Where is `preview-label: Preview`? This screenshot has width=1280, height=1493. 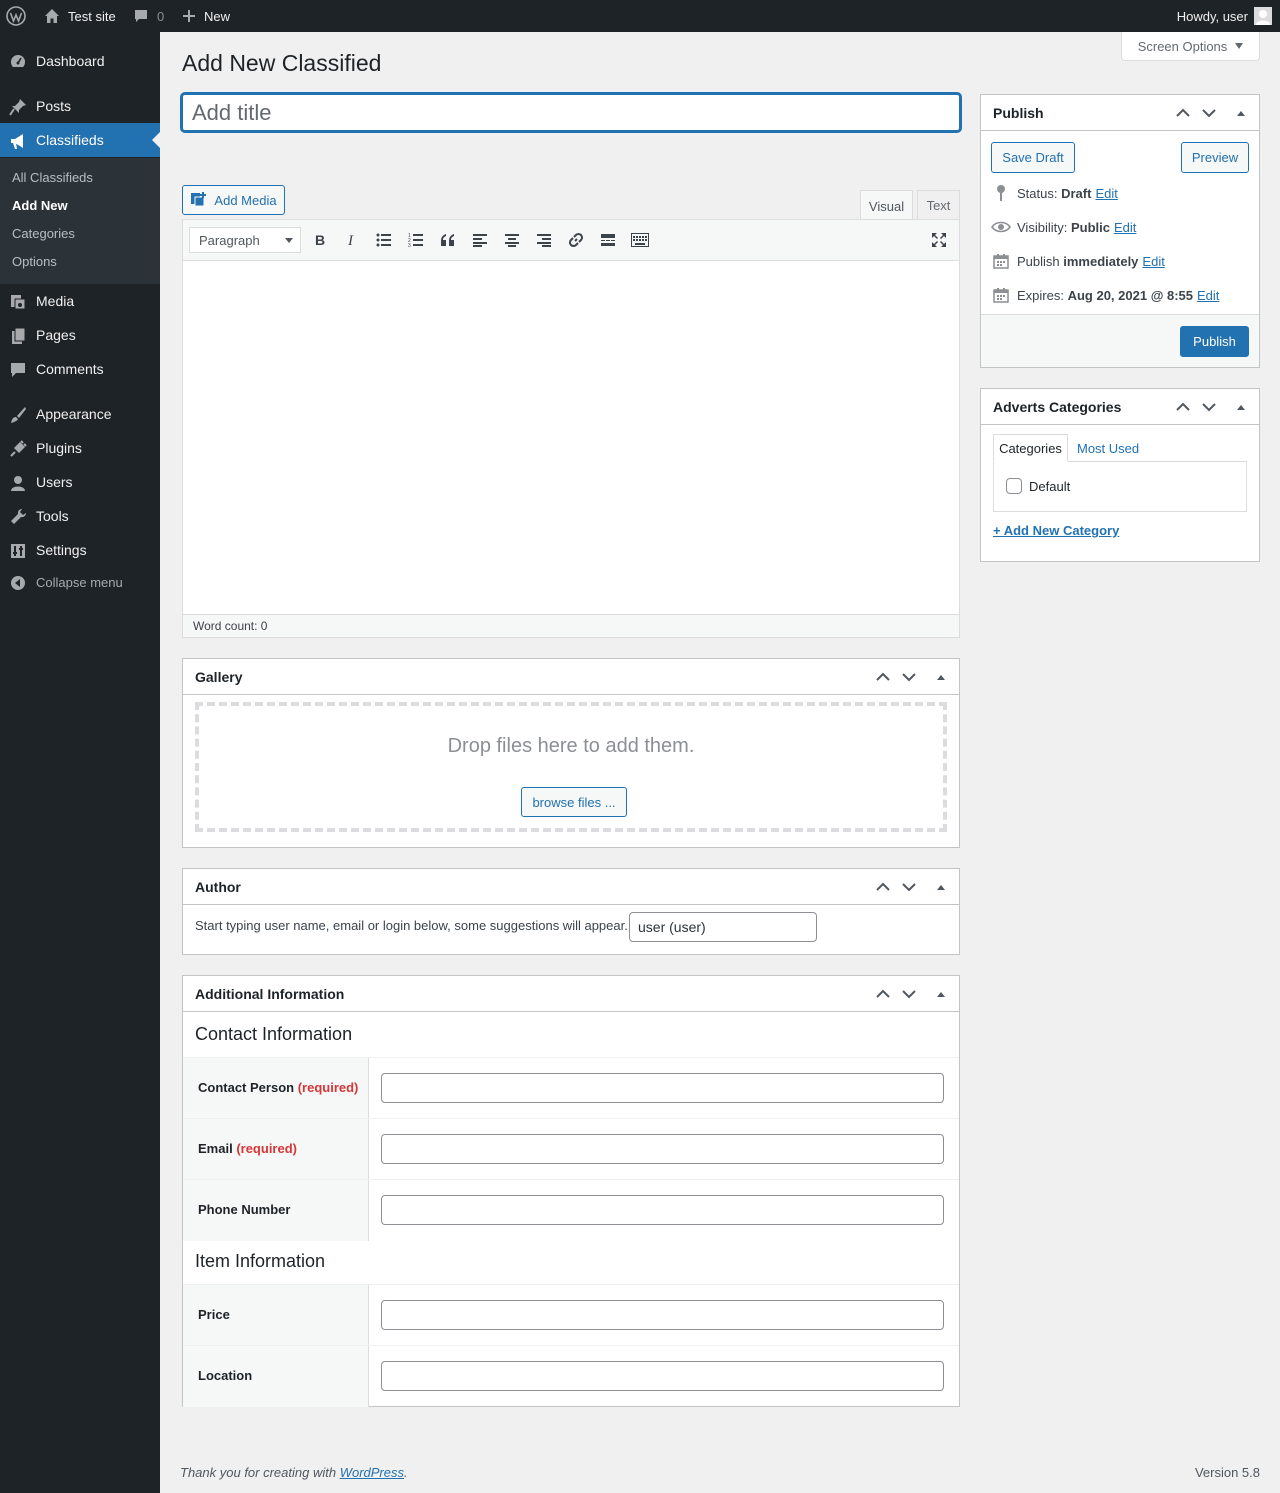 preview-label: Preview is located at coordinates (1215, 157).